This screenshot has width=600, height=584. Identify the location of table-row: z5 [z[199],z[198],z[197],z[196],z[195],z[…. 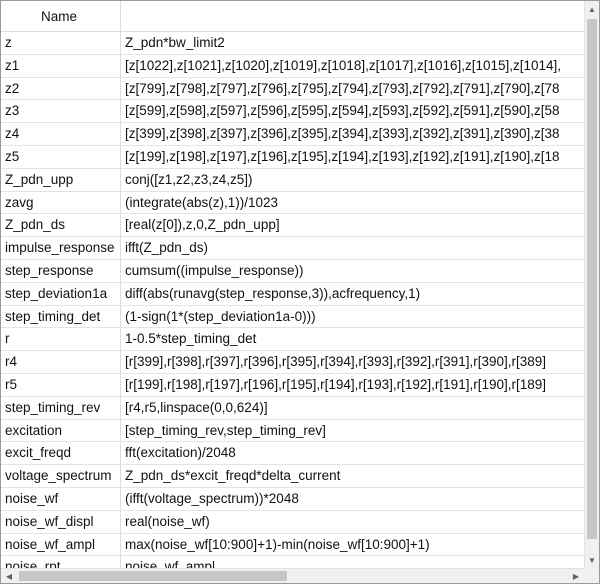
(292, 157).